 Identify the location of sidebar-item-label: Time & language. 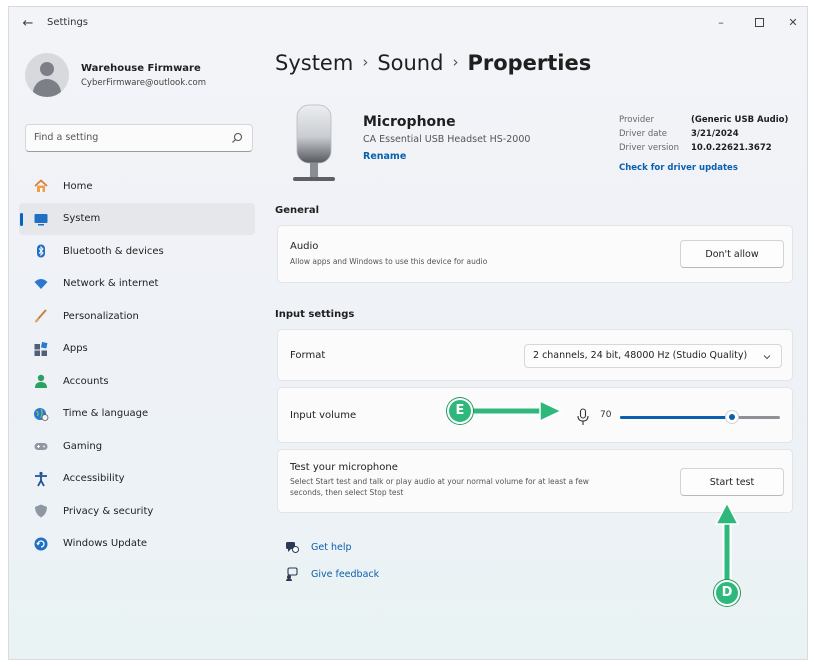
(106, 414).